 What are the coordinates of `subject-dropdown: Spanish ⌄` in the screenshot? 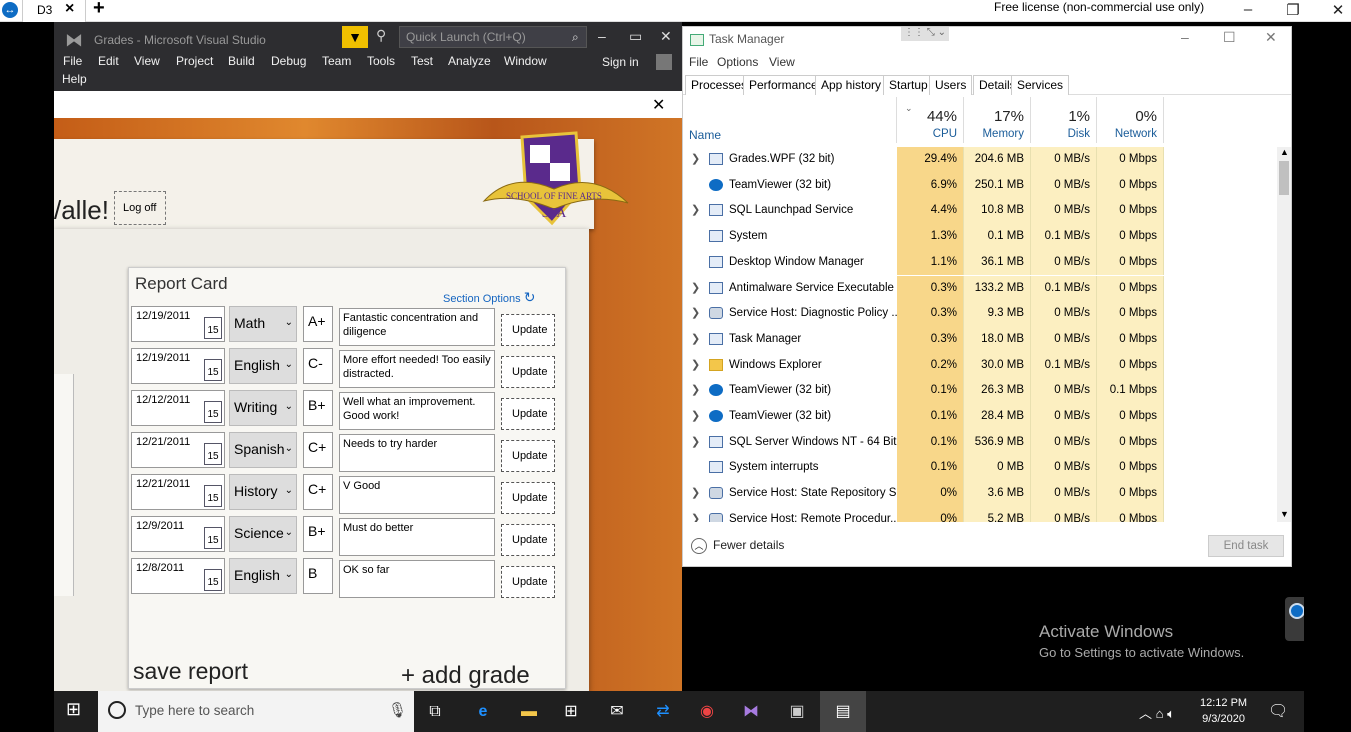 It's located at (263, 450).